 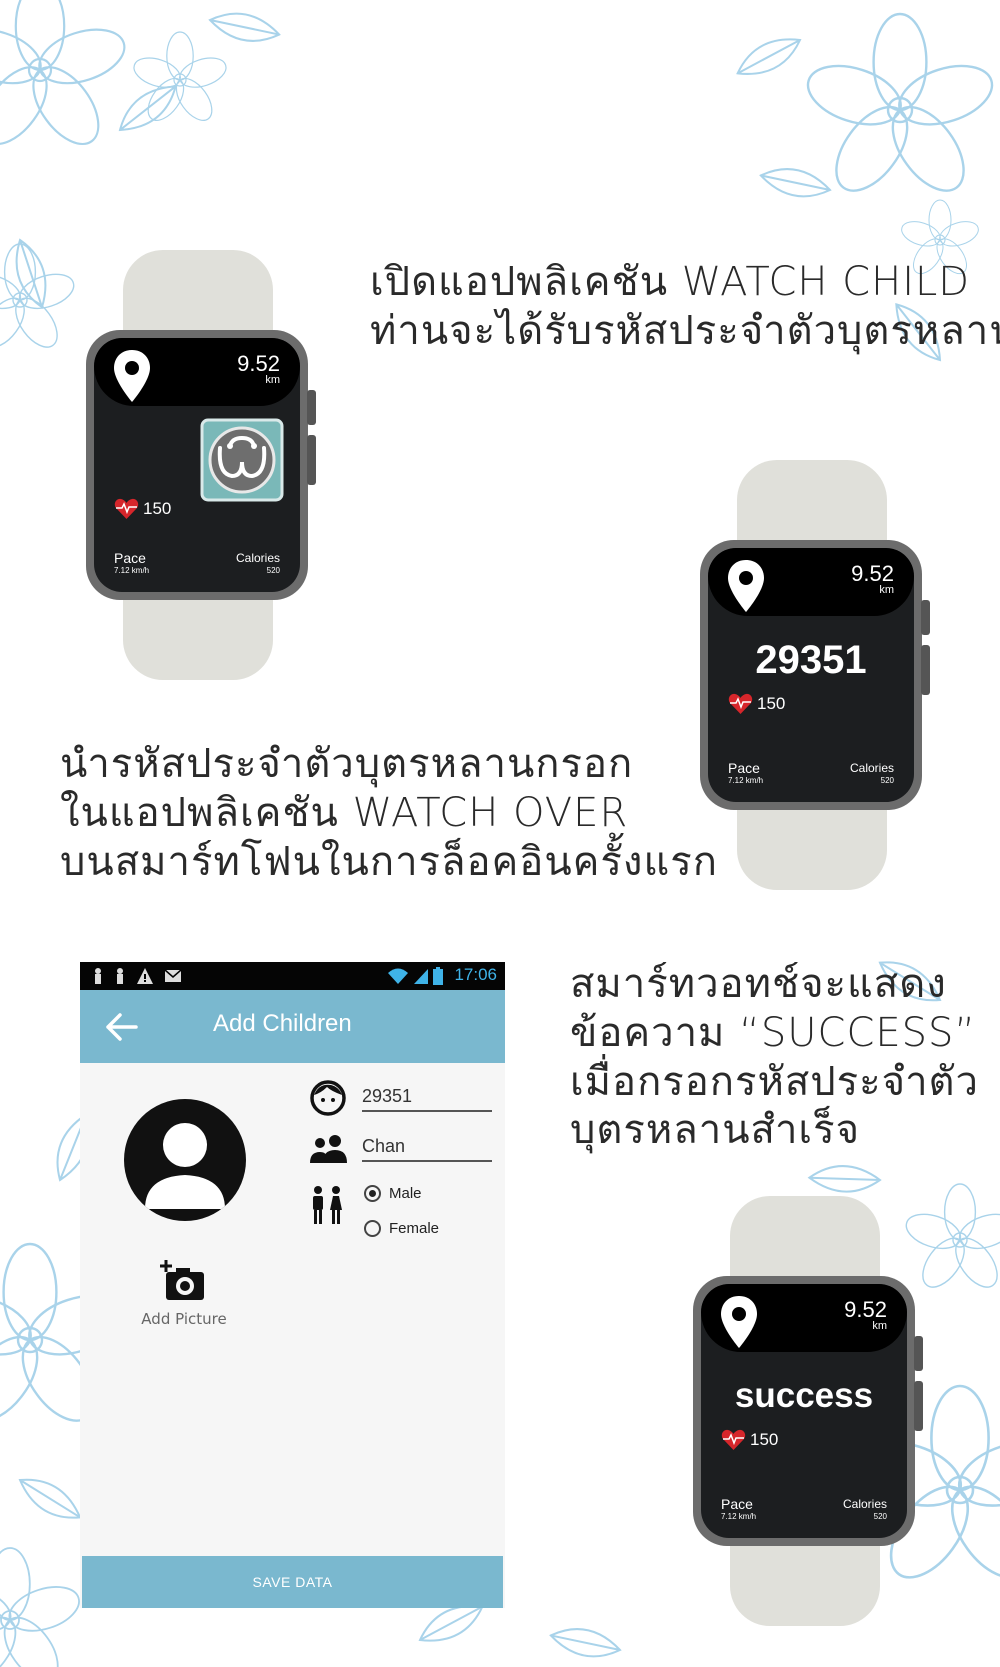 I want to click on caption-line: บุตรหลานสำเร็จ, so click(x=715, y=1130).